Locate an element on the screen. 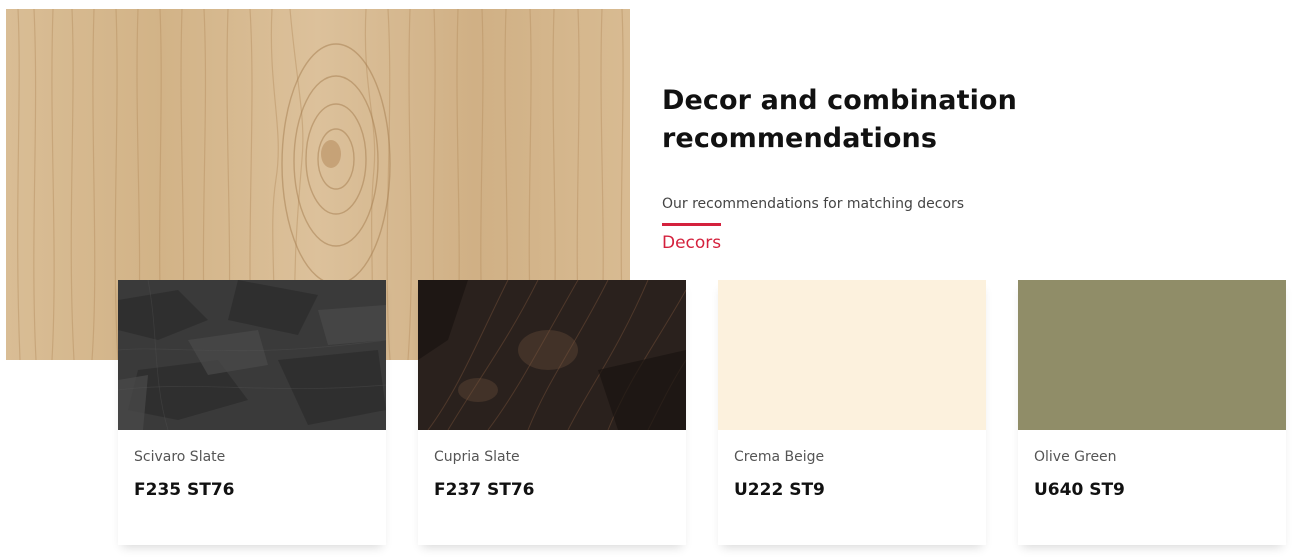 Image resolution: width=1297 pixels, height=559 pixels. tab-label: Decors is located at coordinates (692, 243).